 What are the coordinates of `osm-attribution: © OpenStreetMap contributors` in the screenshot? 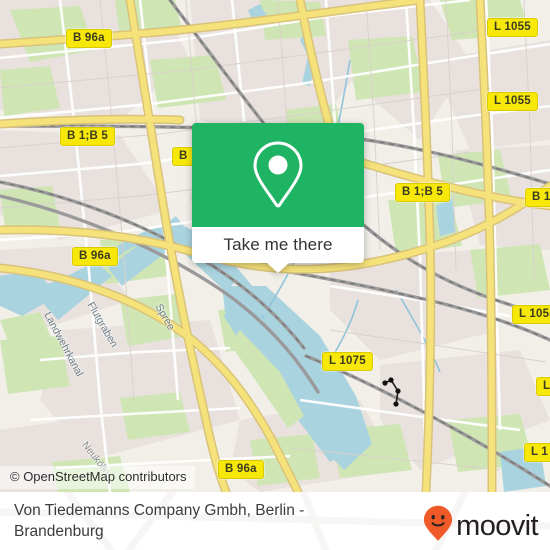 It's located at (97, 477).